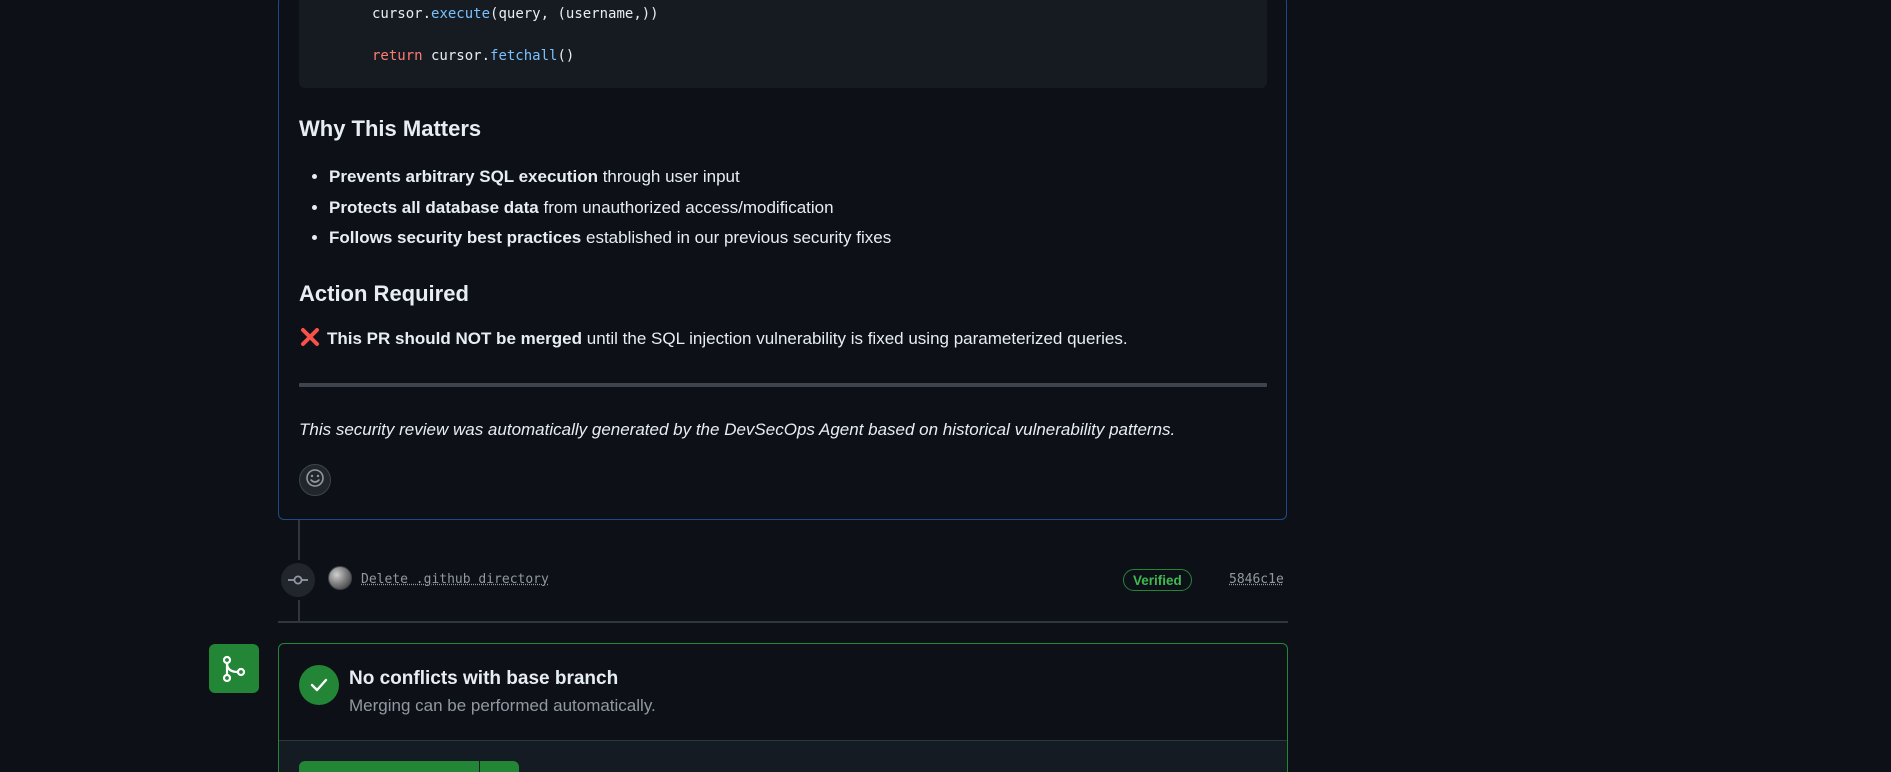 The image size is (1891, 772). Describe the element at coordinates (298, 580) in the screenshot. I see `git-commit-icon` at that location.